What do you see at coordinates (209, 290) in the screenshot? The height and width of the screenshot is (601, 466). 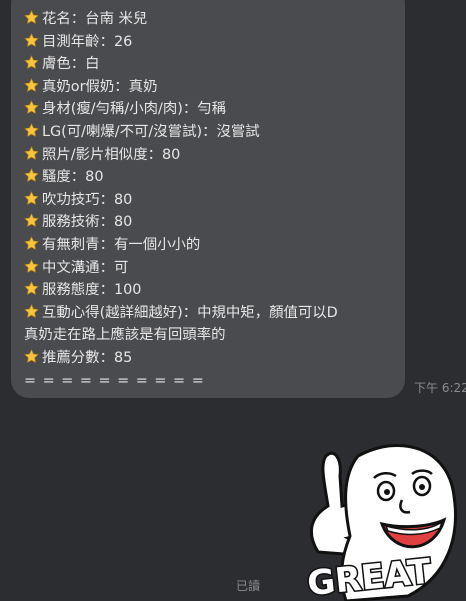 I see `message-line: 服務態度：100` at bounding box center [209, 290].